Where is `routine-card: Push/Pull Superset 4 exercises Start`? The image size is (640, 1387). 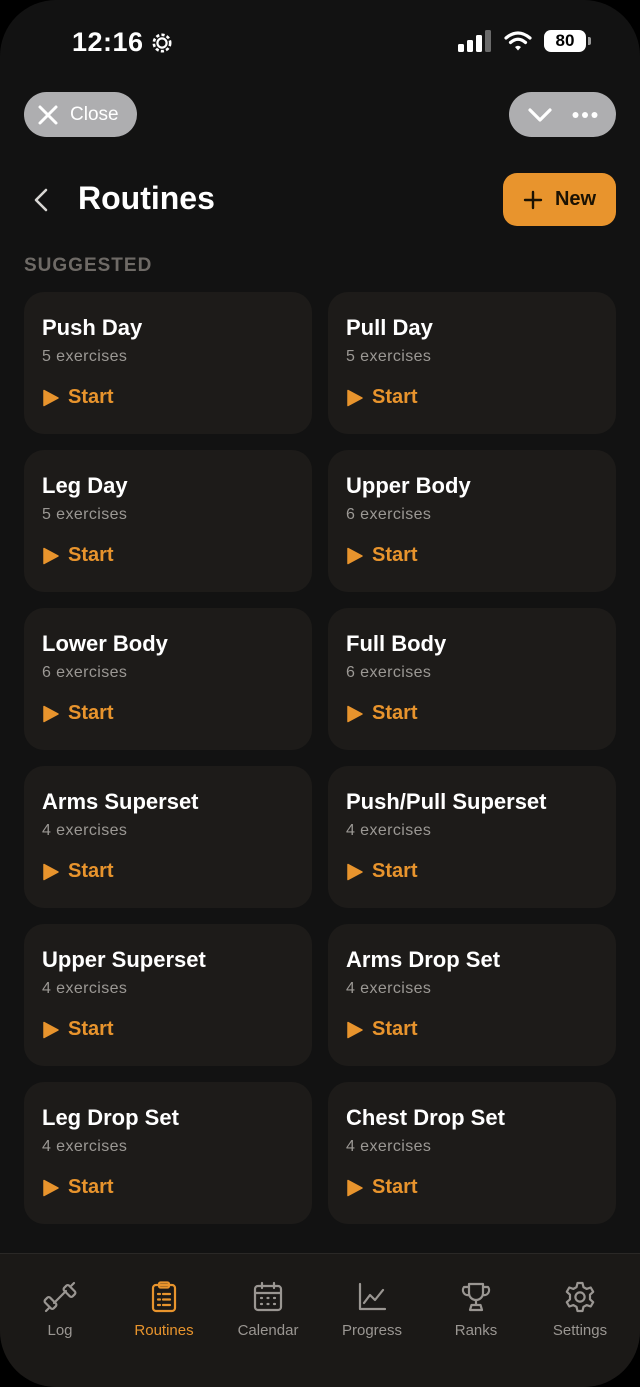 routine-card: Push/Pull Superset 4 exercises Start is located at coordinates (472, 837).